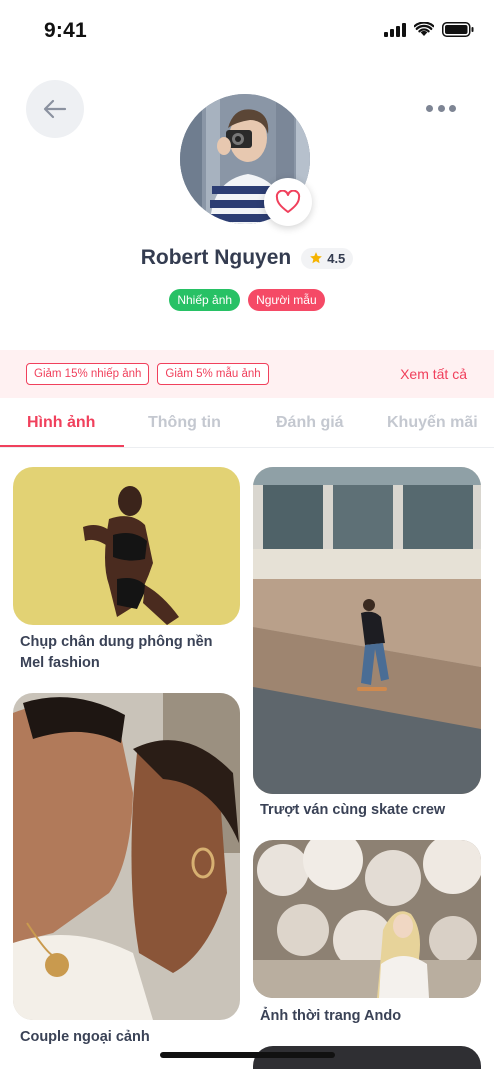 The width and height of the screenshot is (494, 1069). Describe the element at coordinates (432, 423) in the screenshot. I see `tab-promotions: Khuyến mãi` at that location.